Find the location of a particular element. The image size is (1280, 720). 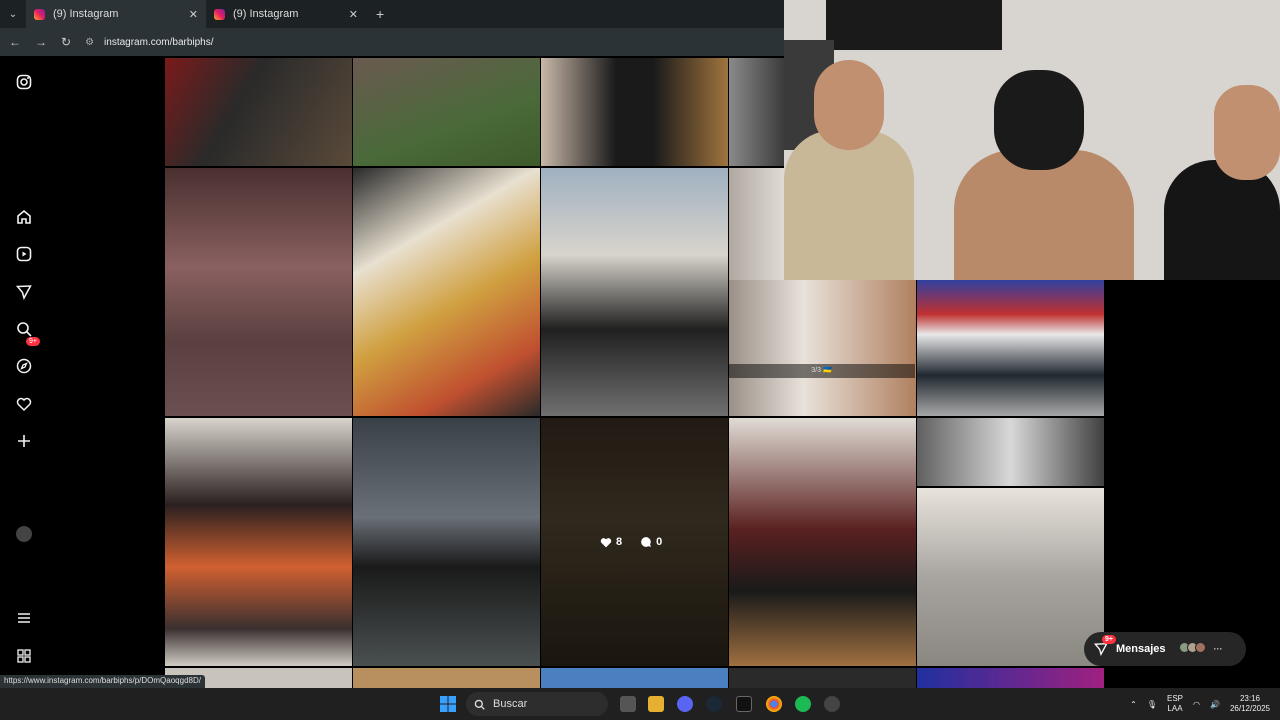

taskbar-search-placeholder: Buscar is located at coordinates (510, 704).